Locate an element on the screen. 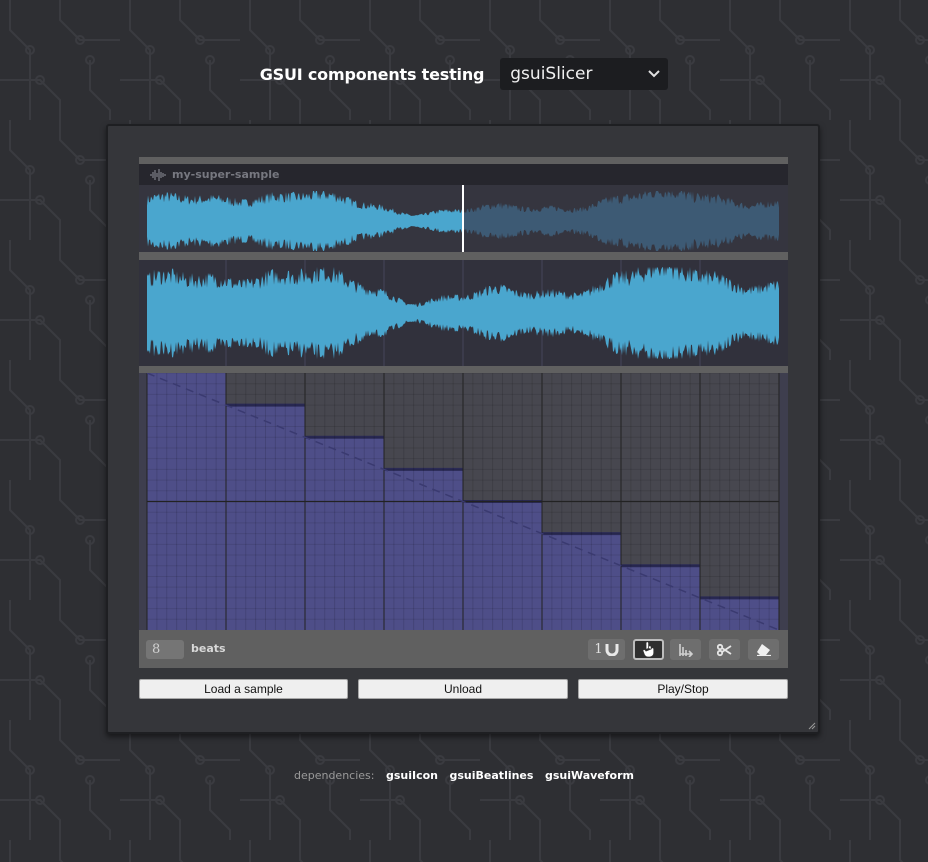  beats-input: 8 is located at coordinates (165, 649).